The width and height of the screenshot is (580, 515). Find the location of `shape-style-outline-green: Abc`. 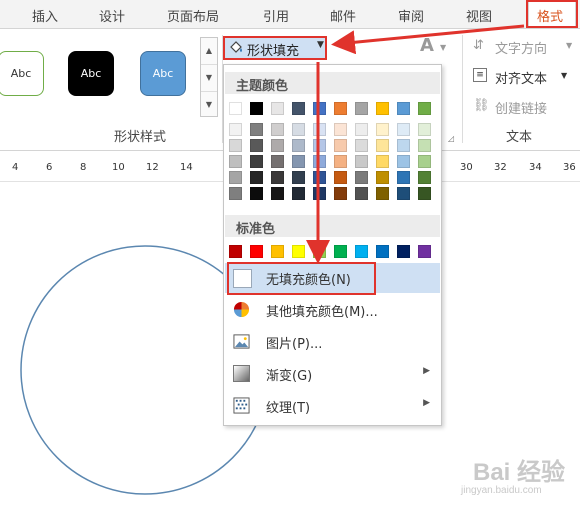

shape-style-outline-green: Abc is located at coordinates (22, 73).